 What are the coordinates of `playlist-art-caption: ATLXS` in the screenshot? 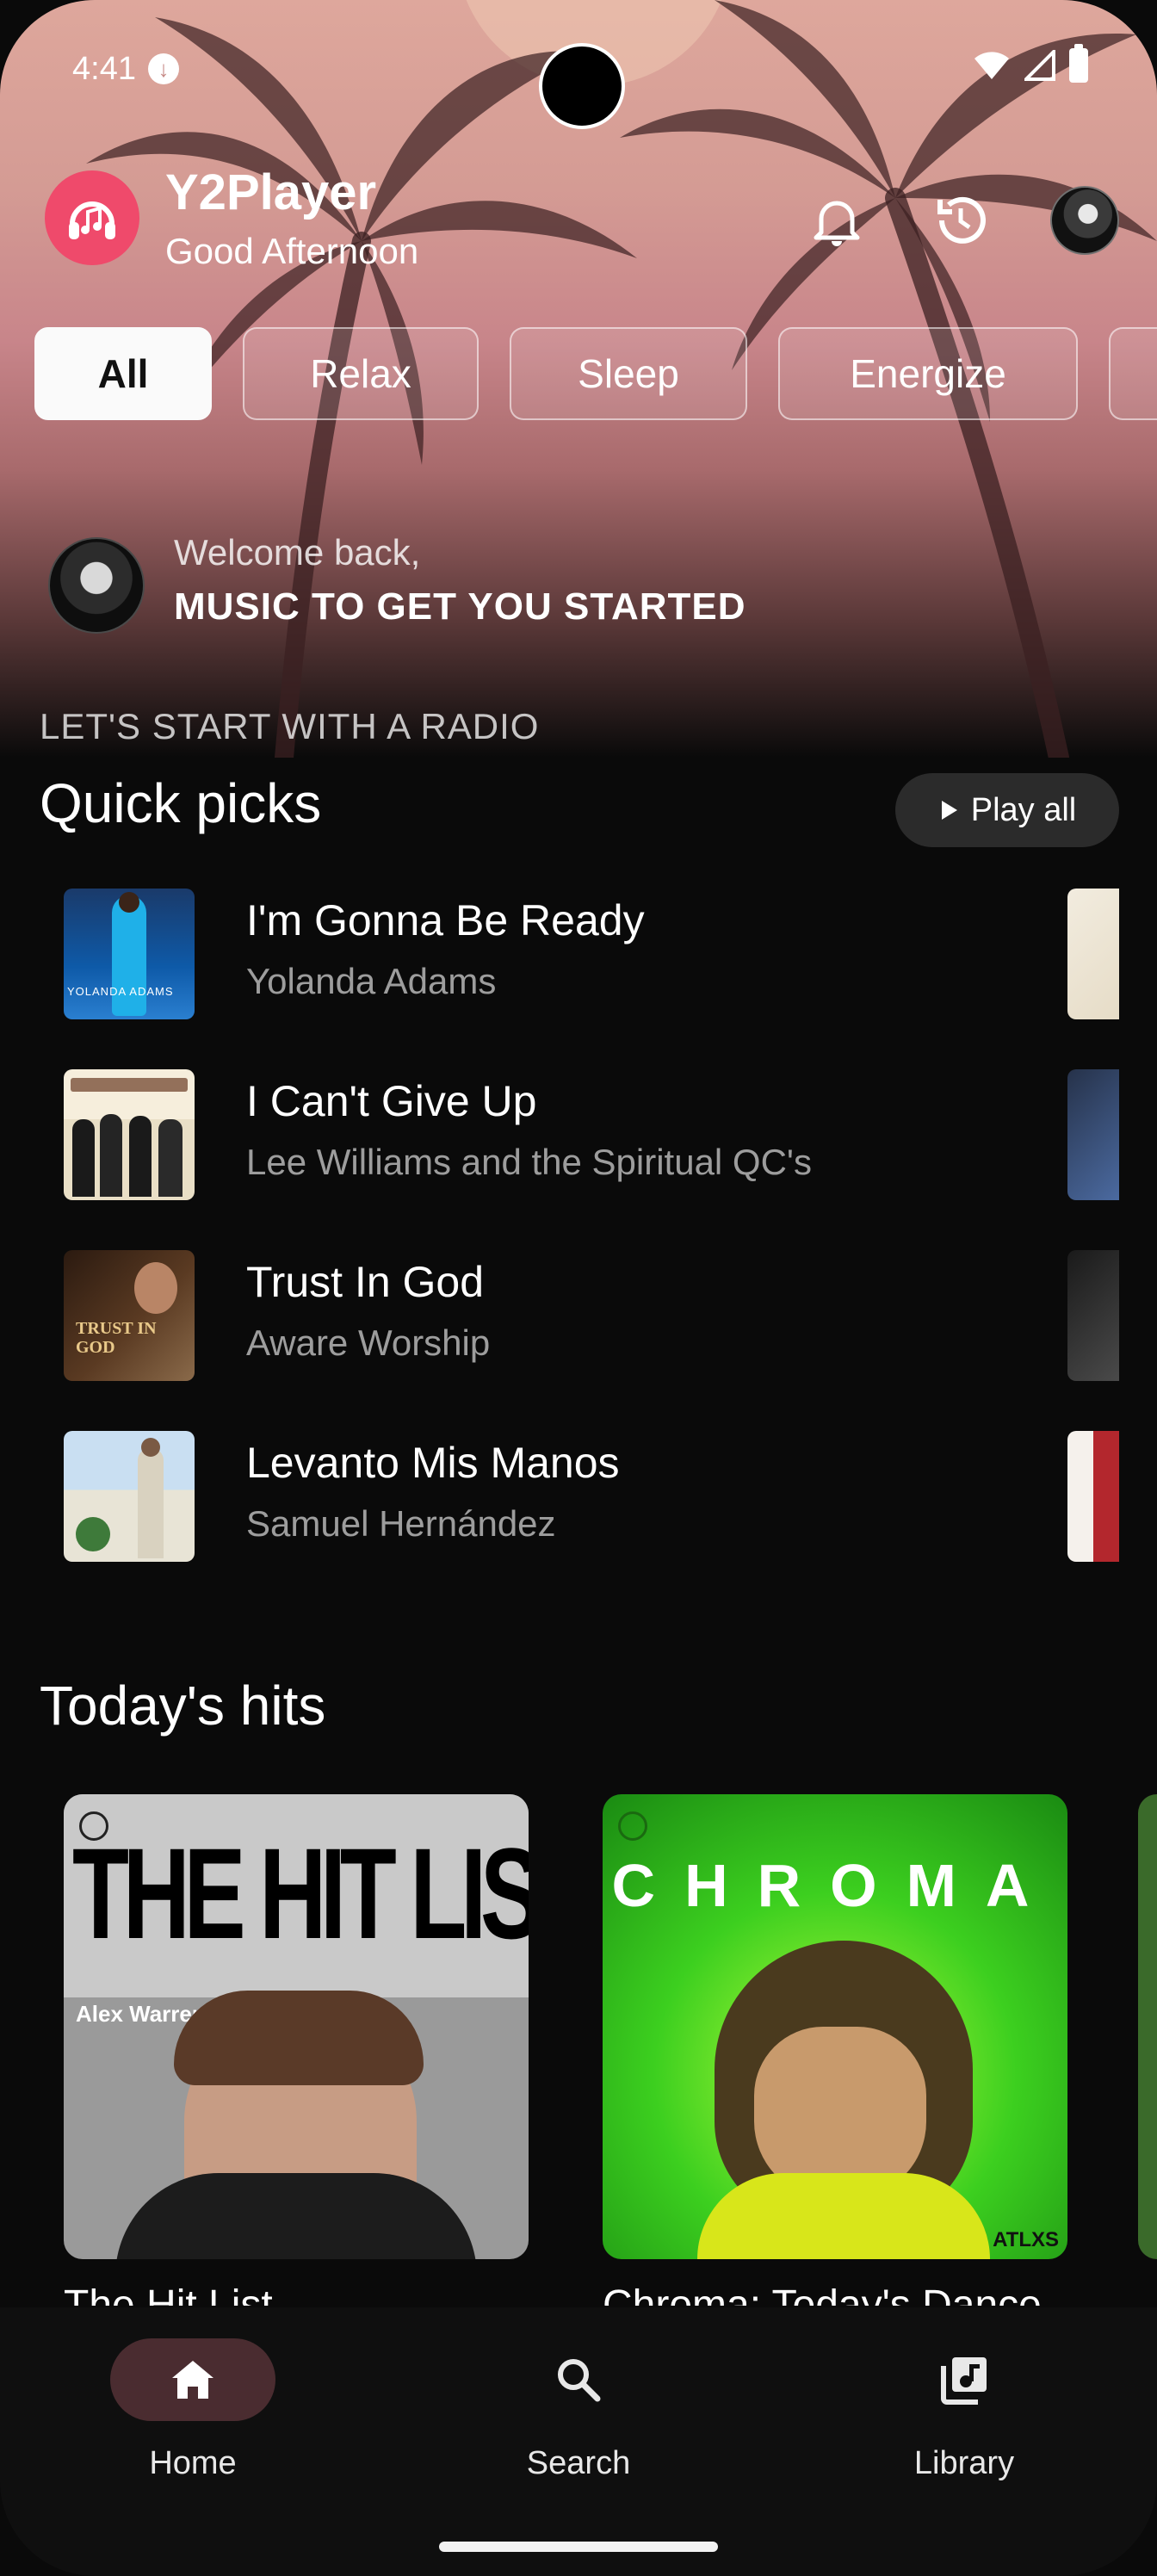 It's located at (1026, 2239).